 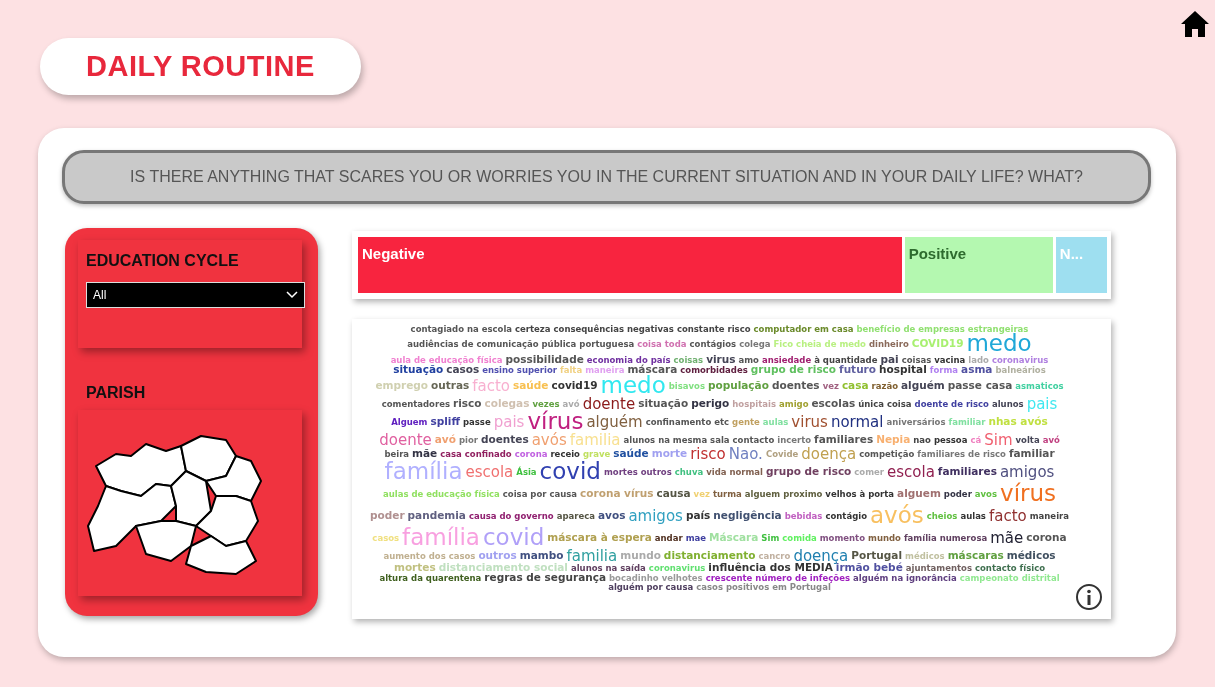 What do you see at coordinates (893, 439) in the screenshot?
I see `cloud-word: Nepia` at bounding box center [893, 439].